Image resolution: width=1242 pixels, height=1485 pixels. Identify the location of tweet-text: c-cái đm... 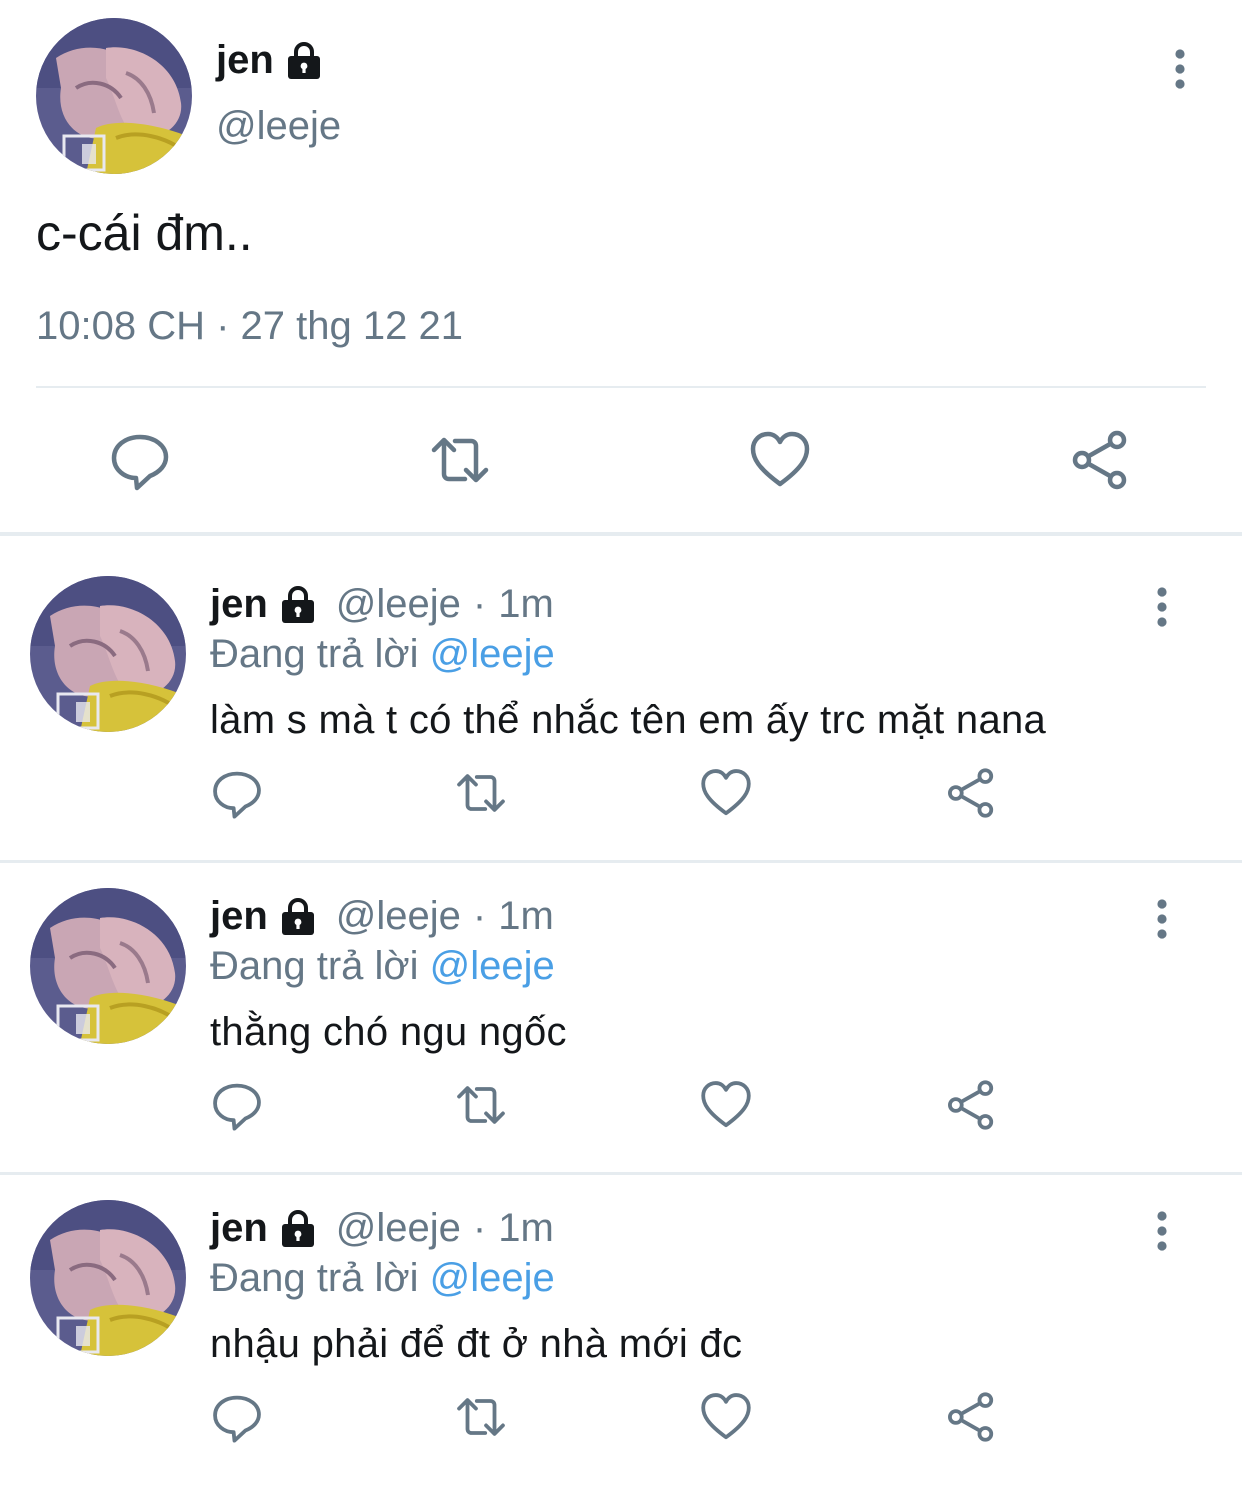
(144, 233).